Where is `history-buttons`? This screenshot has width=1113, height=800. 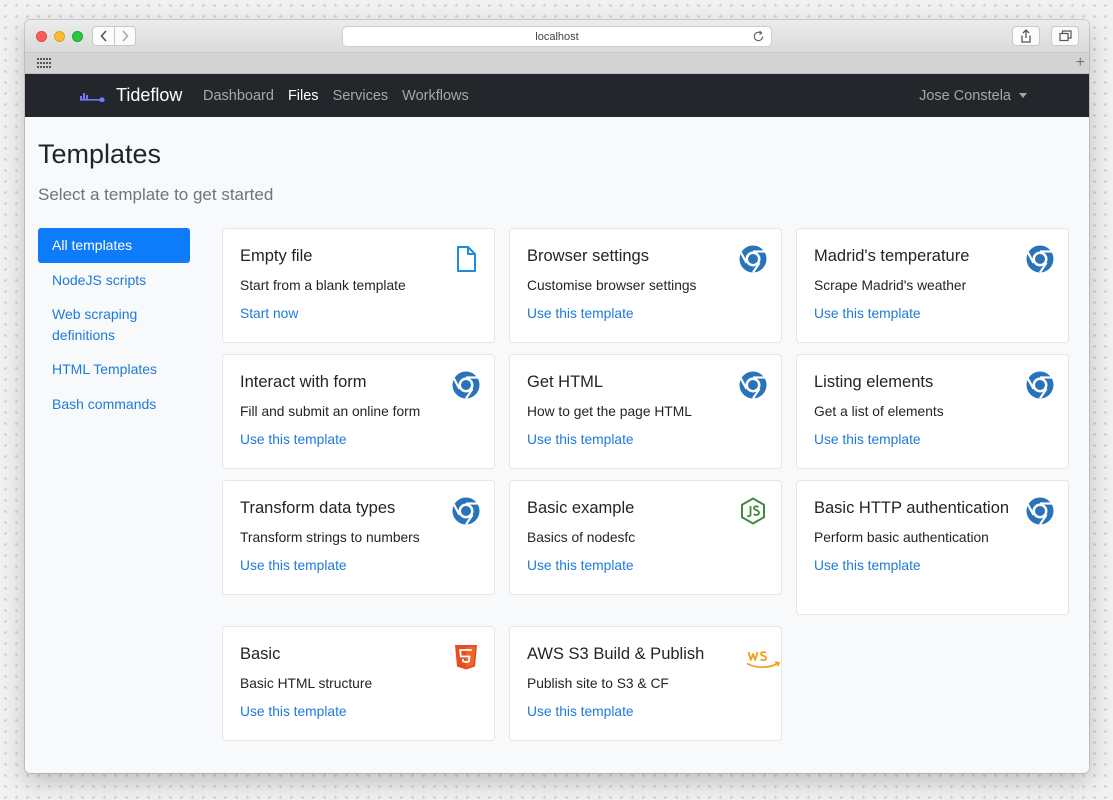
history-buttons is located at coordinates (114, 36).